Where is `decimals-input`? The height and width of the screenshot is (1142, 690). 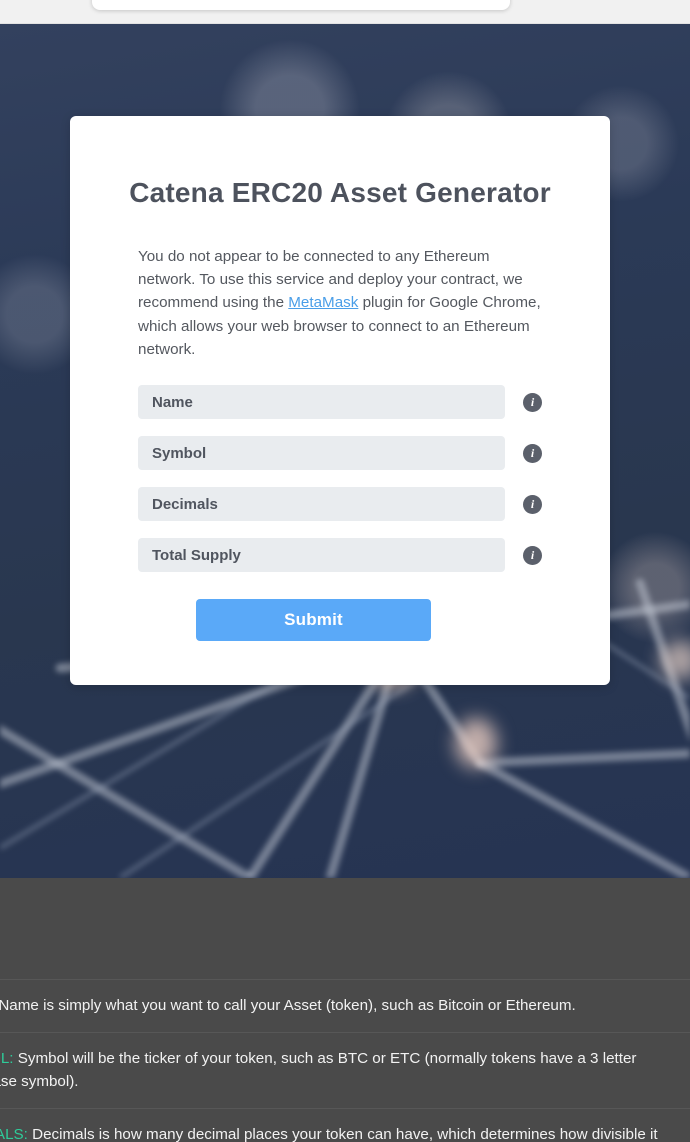 decimals-input is located at coordinates (321, 504).